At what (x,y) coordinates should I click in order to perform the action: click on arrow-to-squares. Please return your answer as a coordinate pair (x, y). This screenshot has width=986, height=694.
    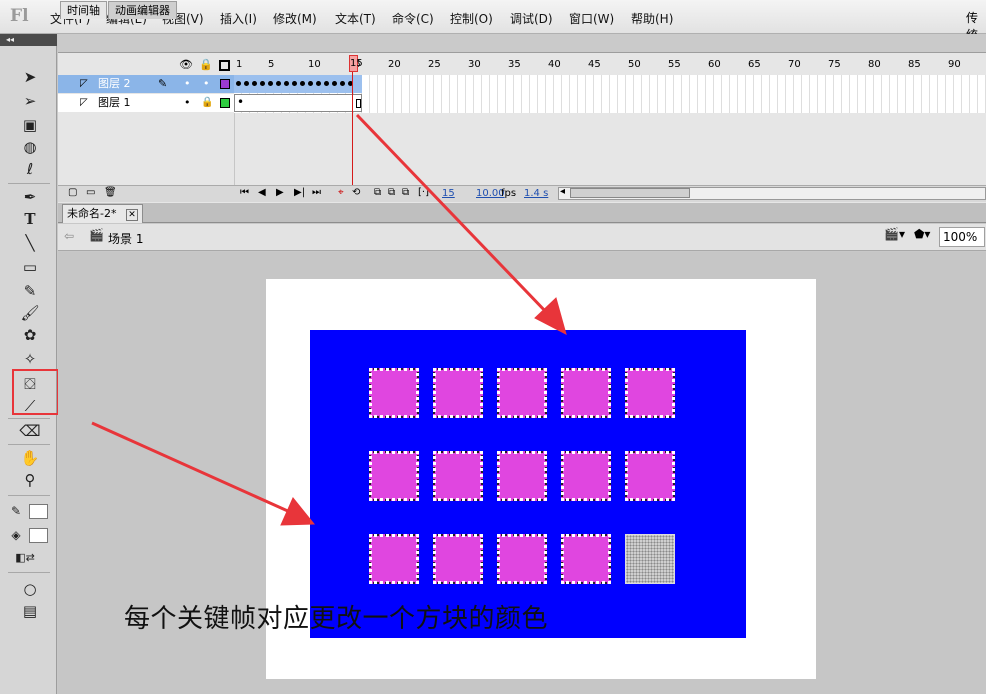
    Looking at the image, I should click on (452, 214).